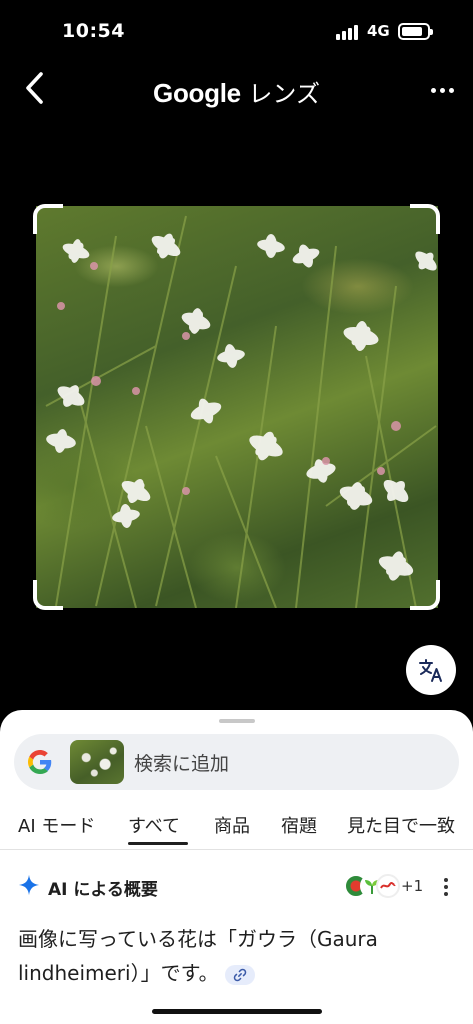 The image size is (473, 1024). I want to click on query-image-thumbnail, so click(97, 762).